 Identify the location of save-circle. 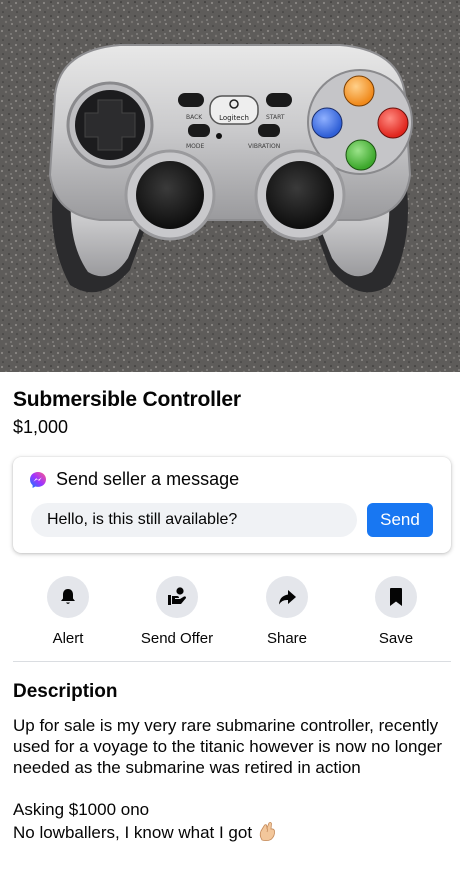
(396, 597).